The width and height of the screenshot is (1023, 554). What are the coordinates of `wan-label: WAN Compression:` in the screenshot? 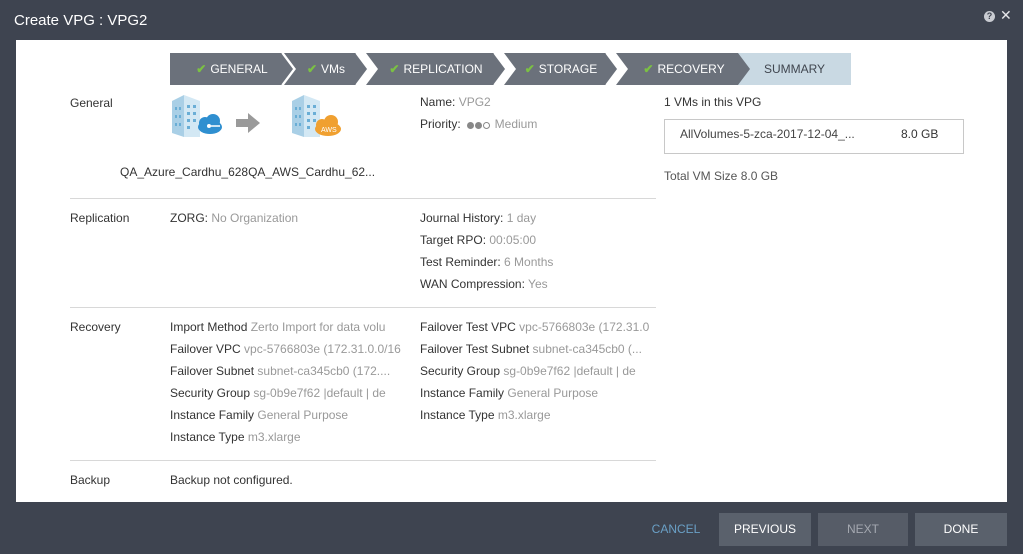 It's located at (472, 284).